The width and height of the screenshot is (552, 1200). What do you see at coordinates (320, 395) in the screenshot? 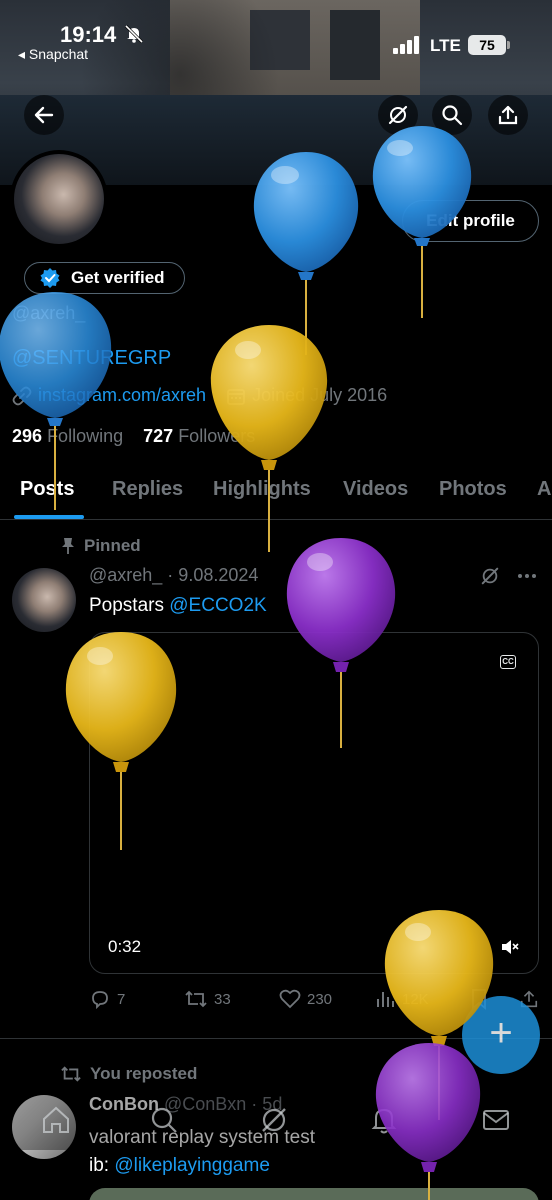
I see `joined-date: Joined July 2016` at bounding box center [320, 395].